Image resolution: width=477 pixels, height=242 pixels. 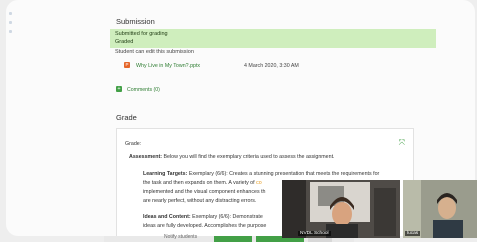 I want to click on comments-link: Comments (0), so click(x=143, y=90).